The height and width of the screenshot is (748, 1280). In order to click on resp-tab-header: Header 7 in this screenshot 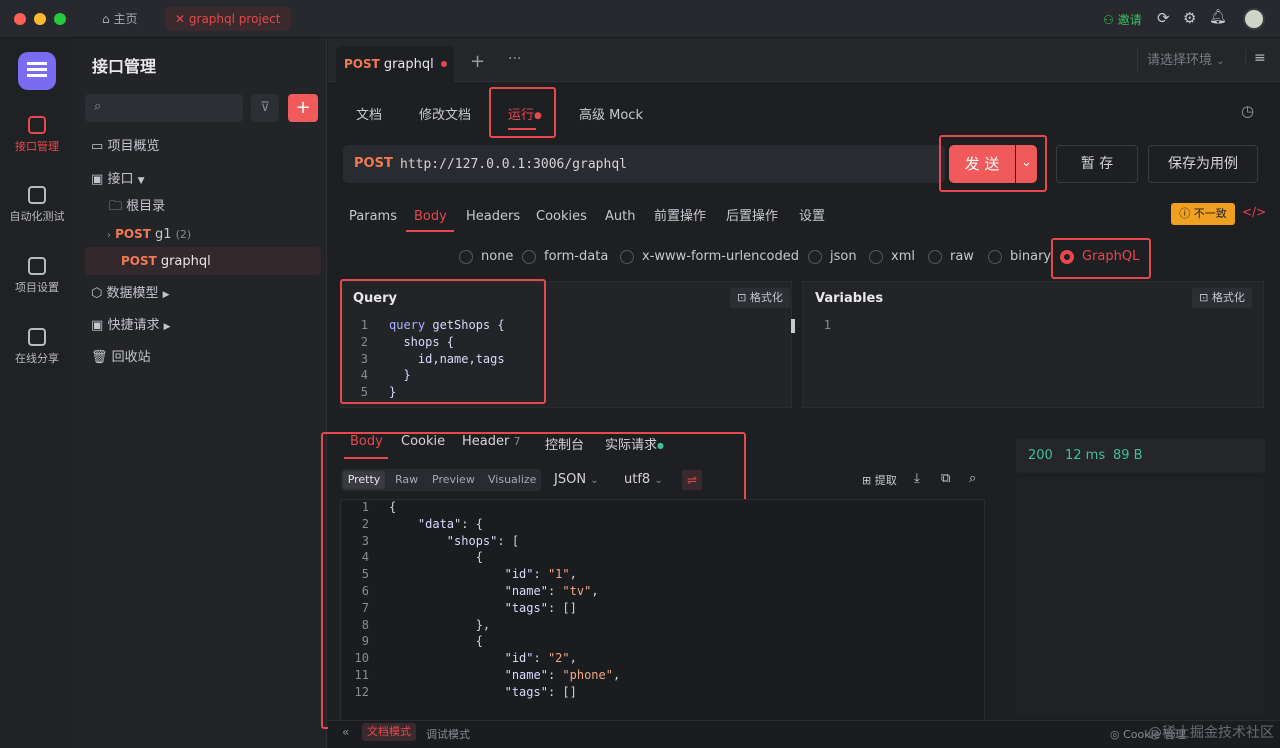, I will do `click(491, 441)`.